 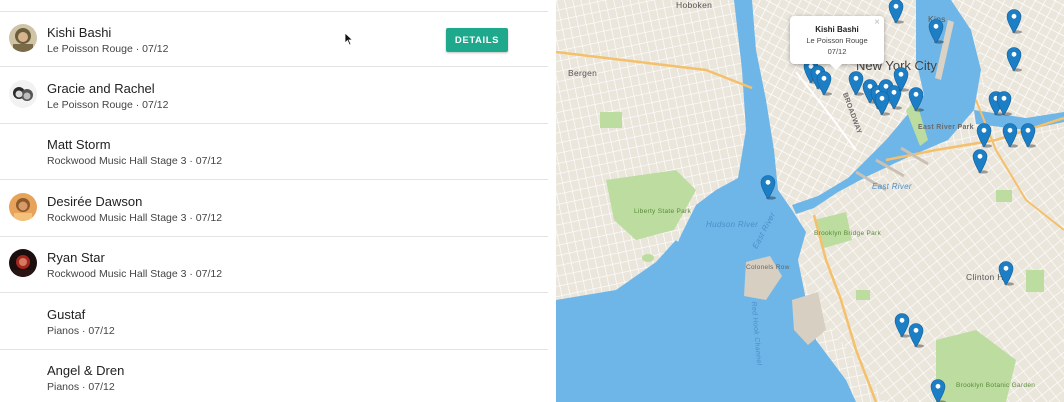 I want to click on map-label-brooklyn-botanic-garden: Brooklyn Botanic Garden, so click(x=996, y=385).